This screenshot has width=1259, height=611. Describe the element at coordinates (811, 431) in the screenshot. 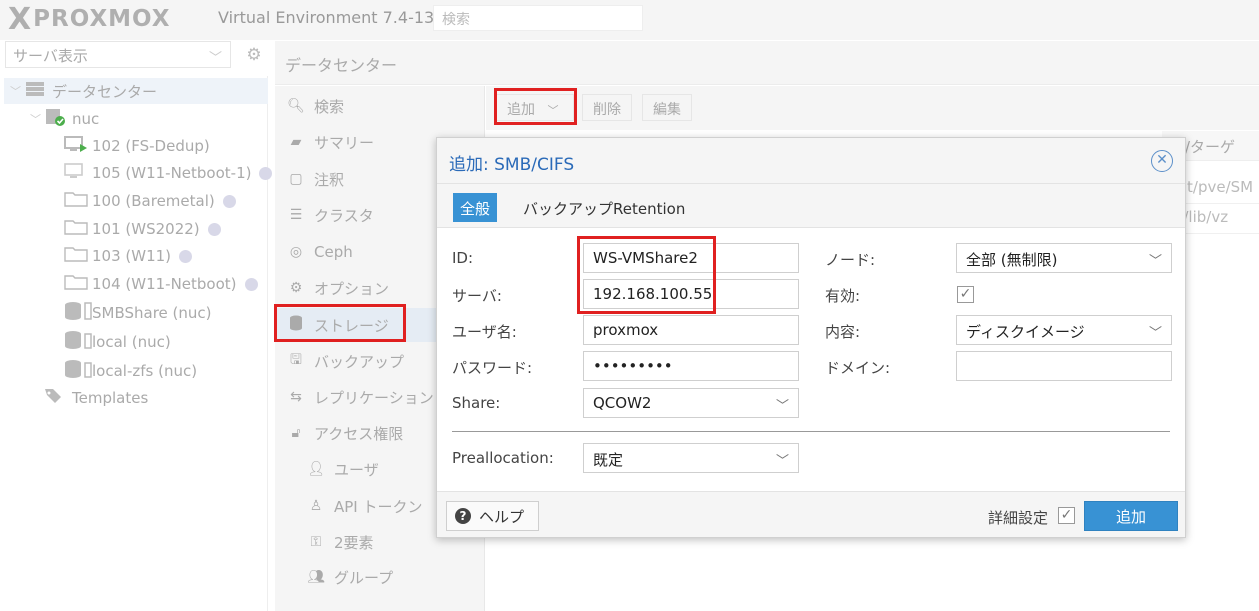

I see `divider` at that location.